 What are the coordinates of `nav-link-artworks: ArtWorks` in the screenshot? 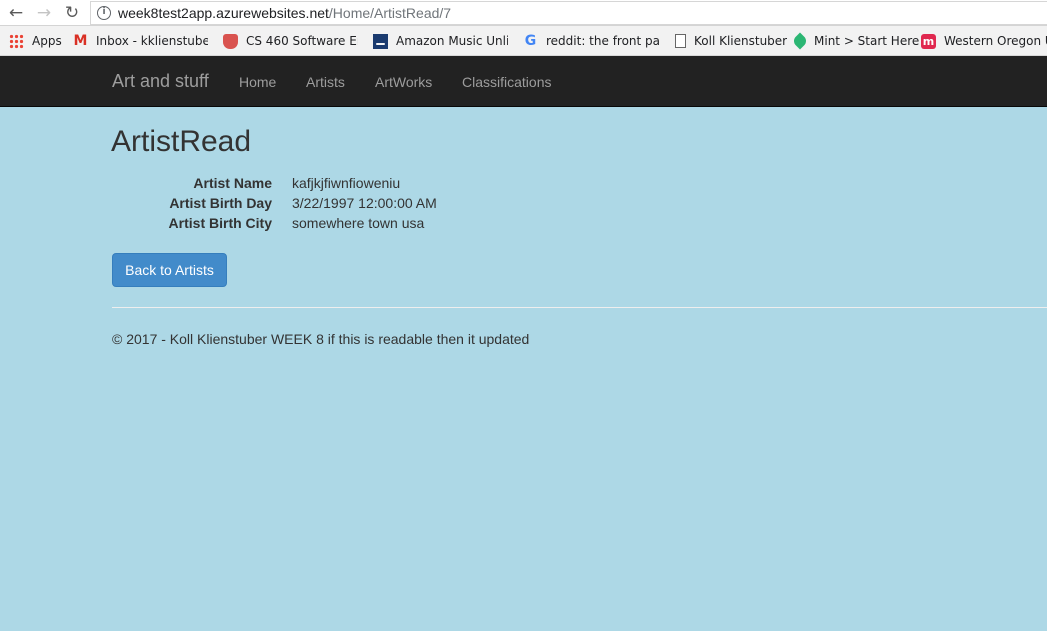 It's located at (403, 82).